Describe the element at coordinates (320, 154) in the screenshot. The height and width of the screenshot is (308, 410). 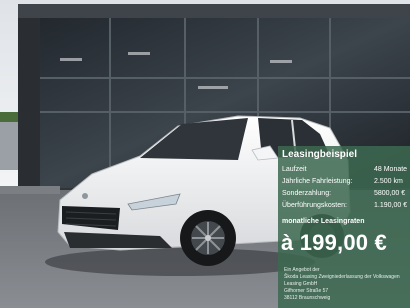
I see `offer-title: Leasingbeispiel` at that location.